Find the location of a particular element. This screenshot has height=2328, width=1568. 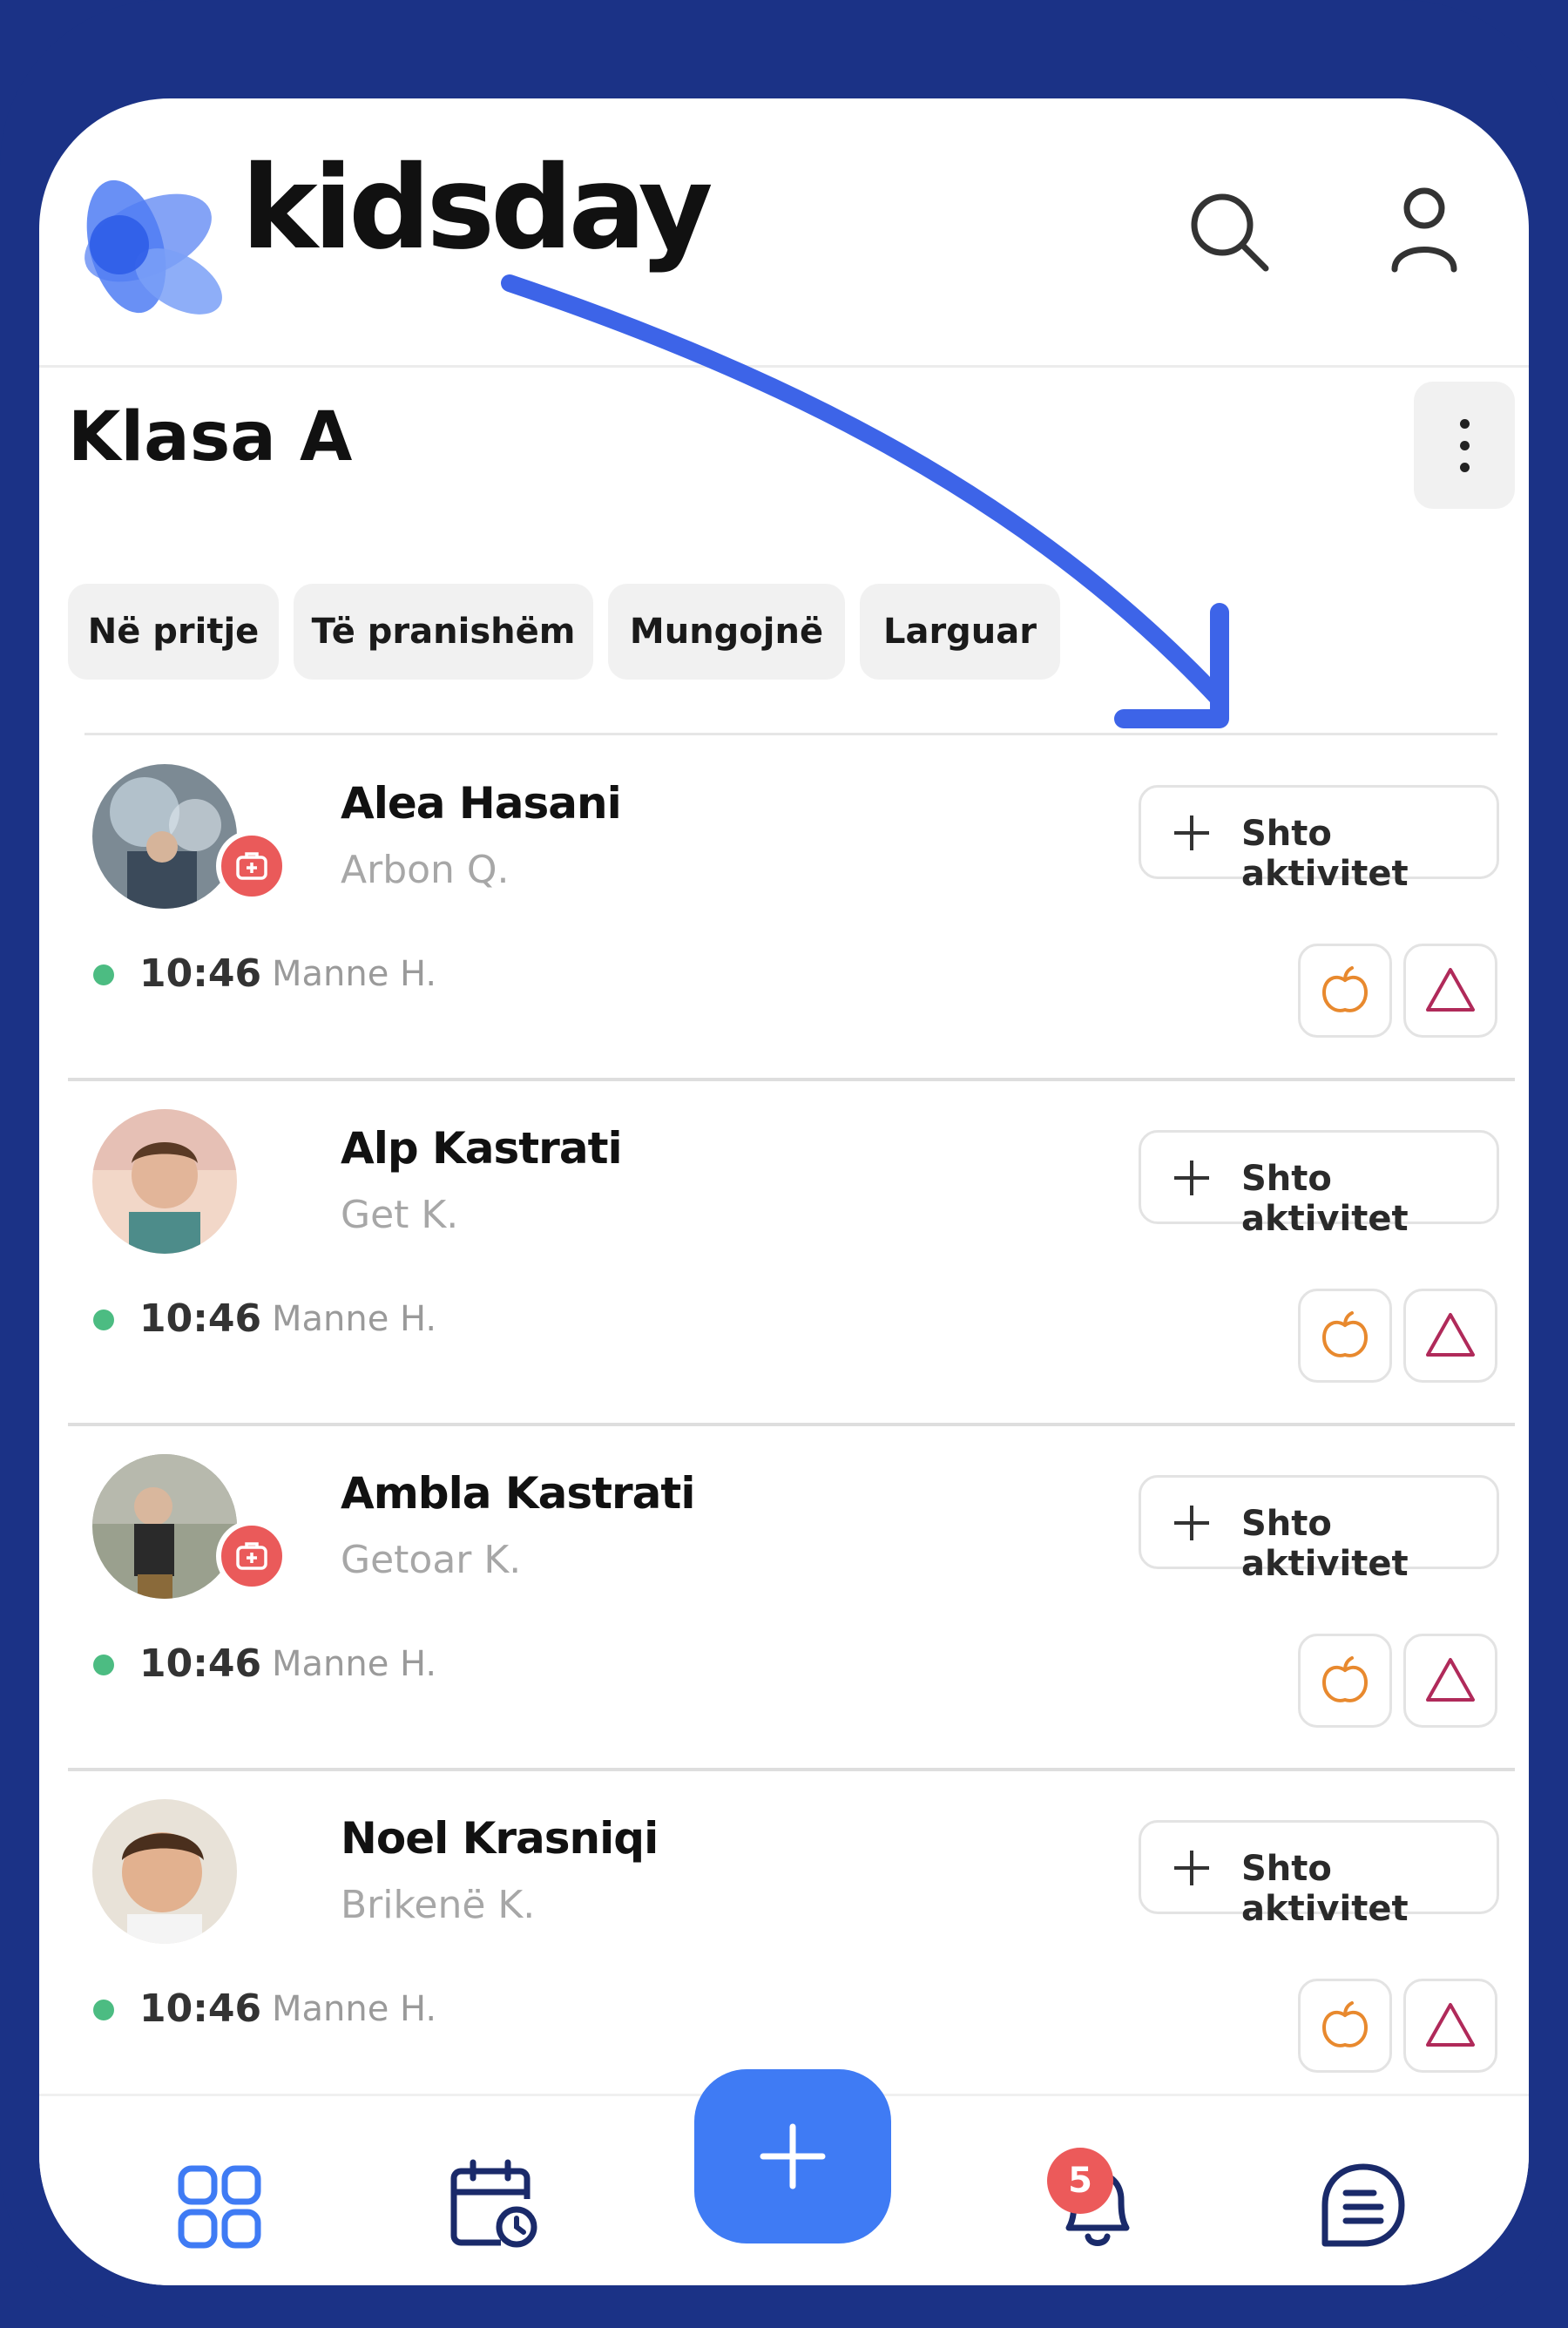

messages-icon is located at coordinates (1363, 2205).